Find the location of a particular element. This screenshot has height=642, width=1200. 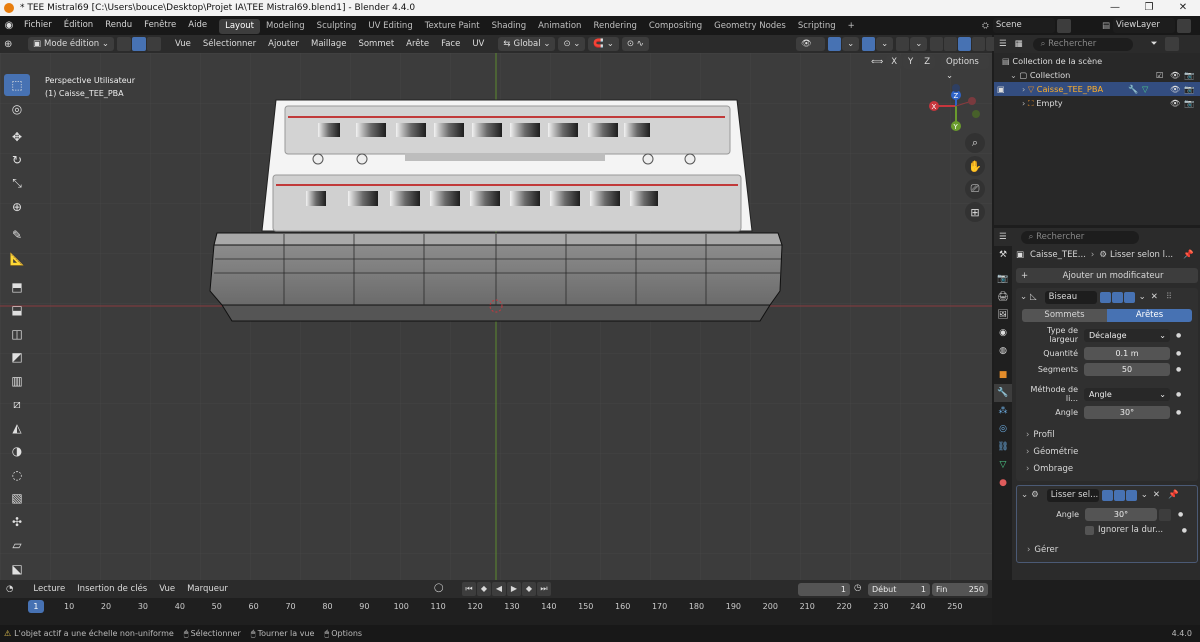

expand-chevron-icon: ⌄ is located at coordinates (1013, 75).